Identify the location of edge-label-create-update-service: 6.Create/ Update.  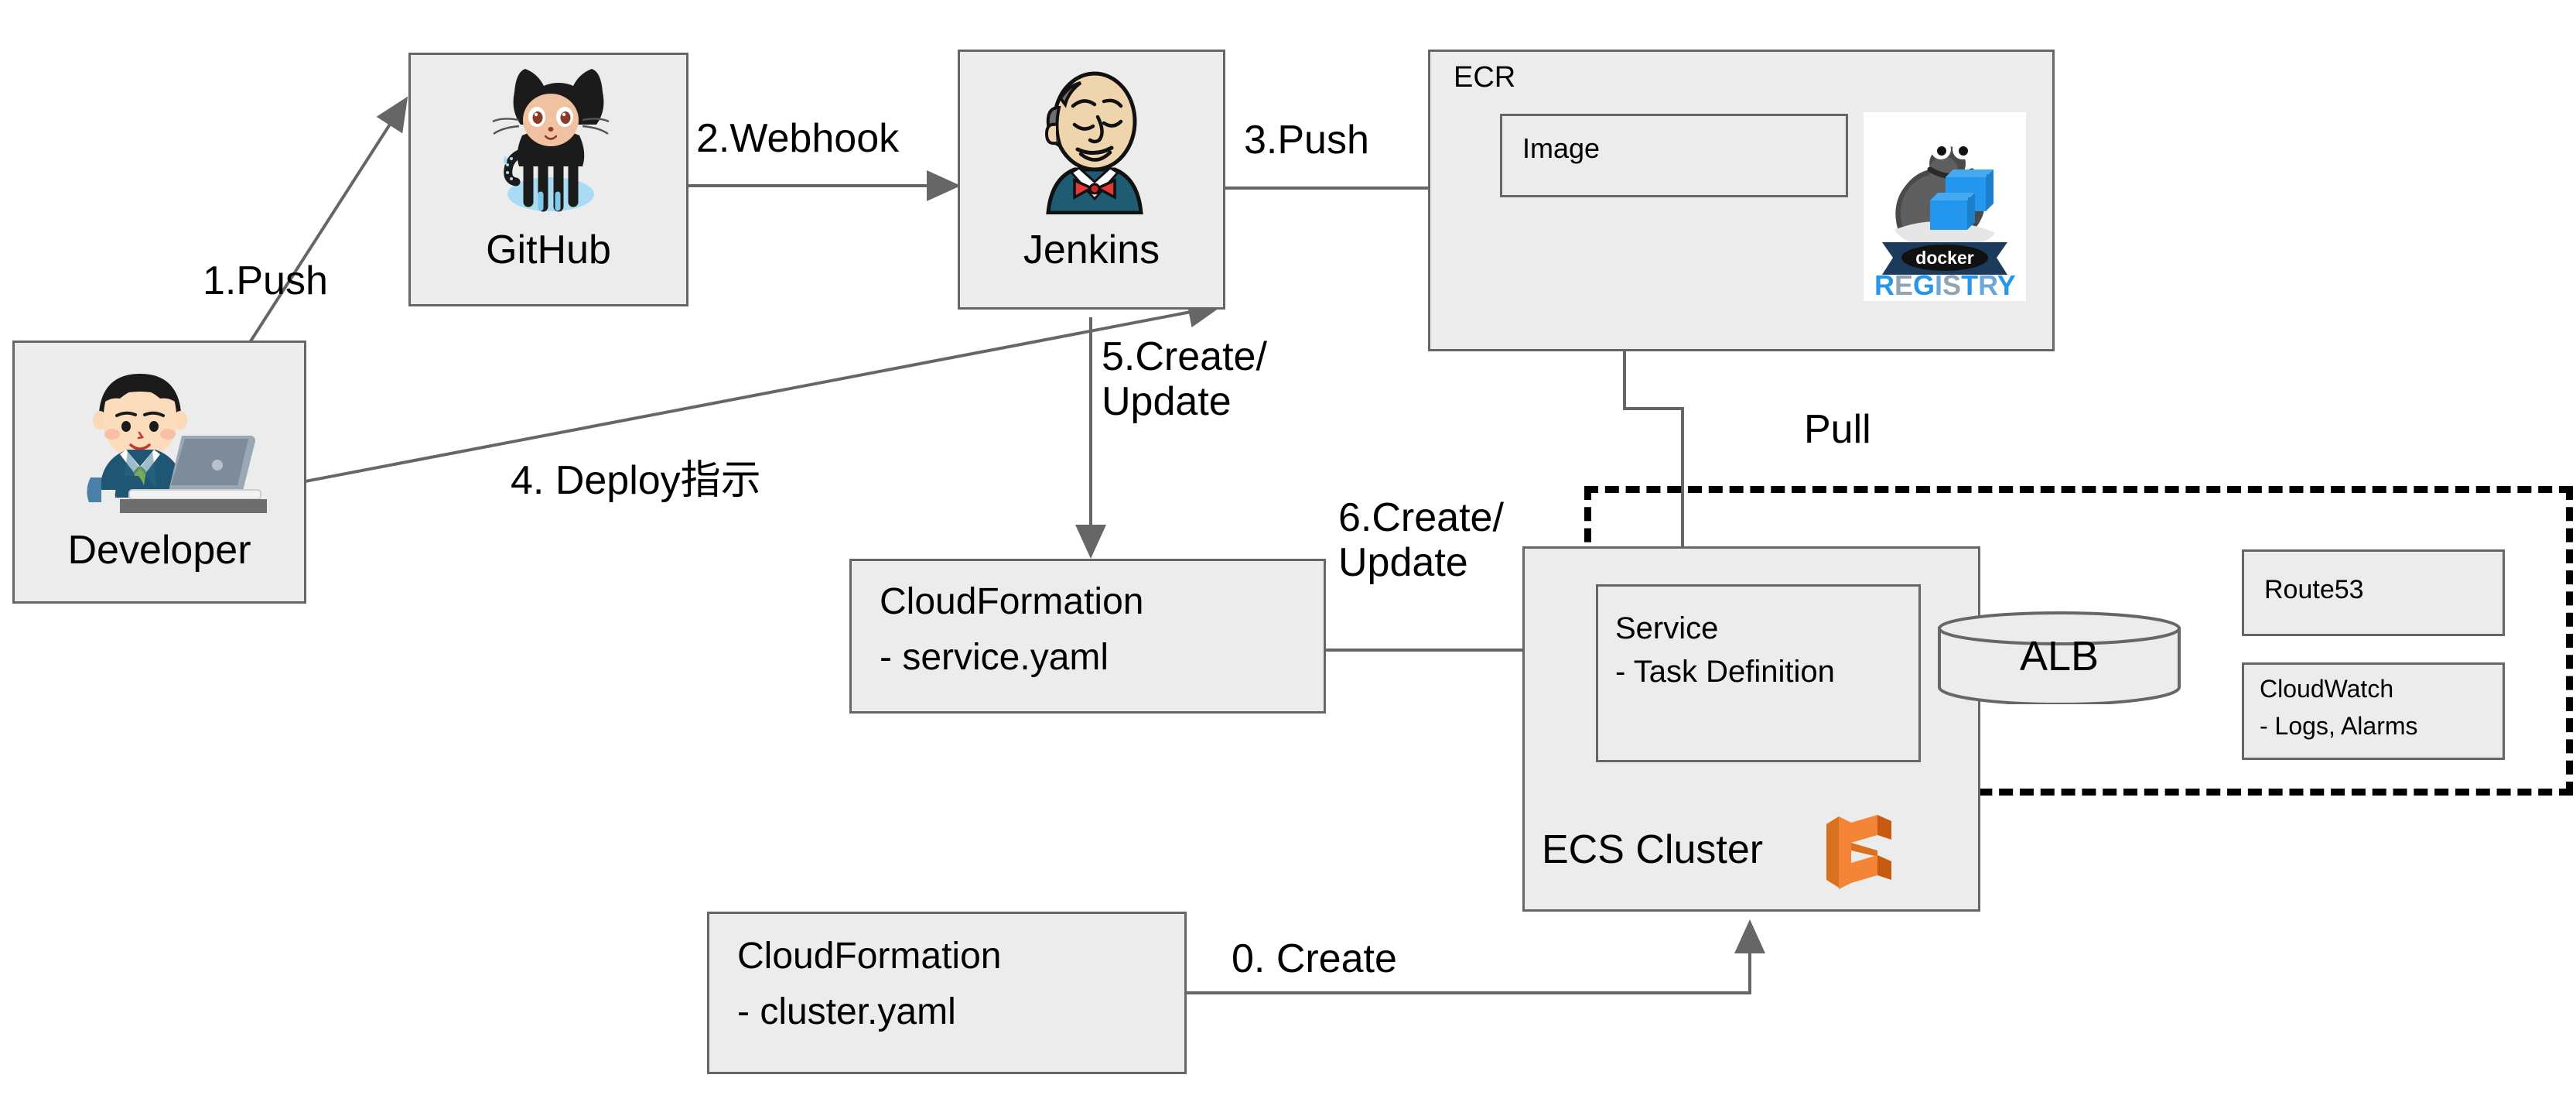
(1421, 540).